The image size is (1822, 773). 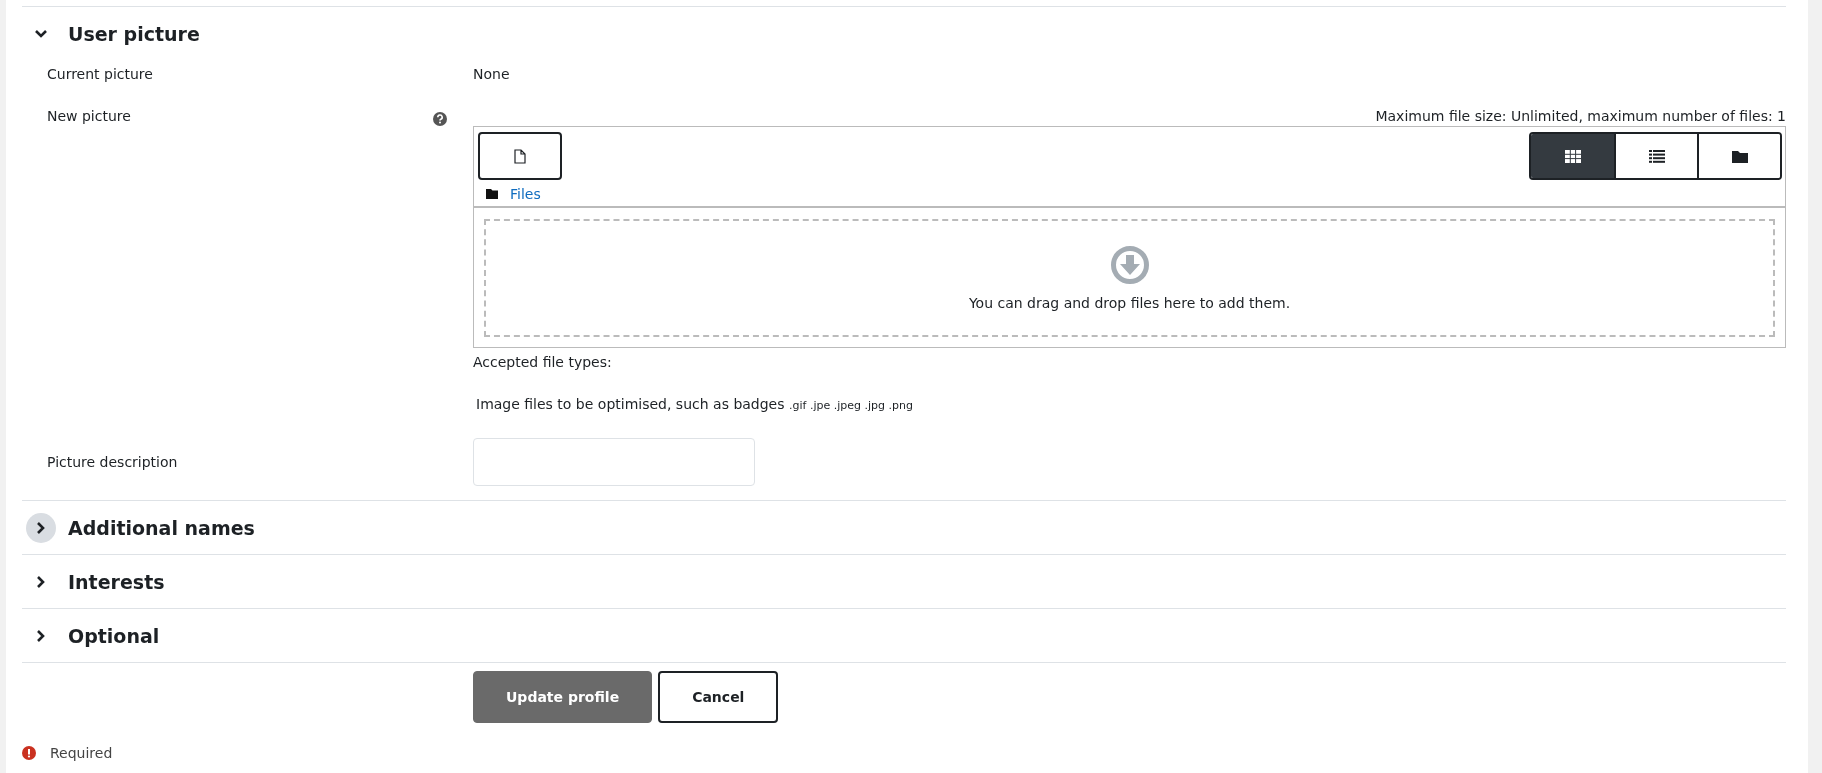 What do you see at coordinates (694, 404) in the screenshot?
I see `accepted-types-text: Image files to be optimised, such as badges .gif .jpe .jpeg .jpg .png` at bounding box center [694, 404].